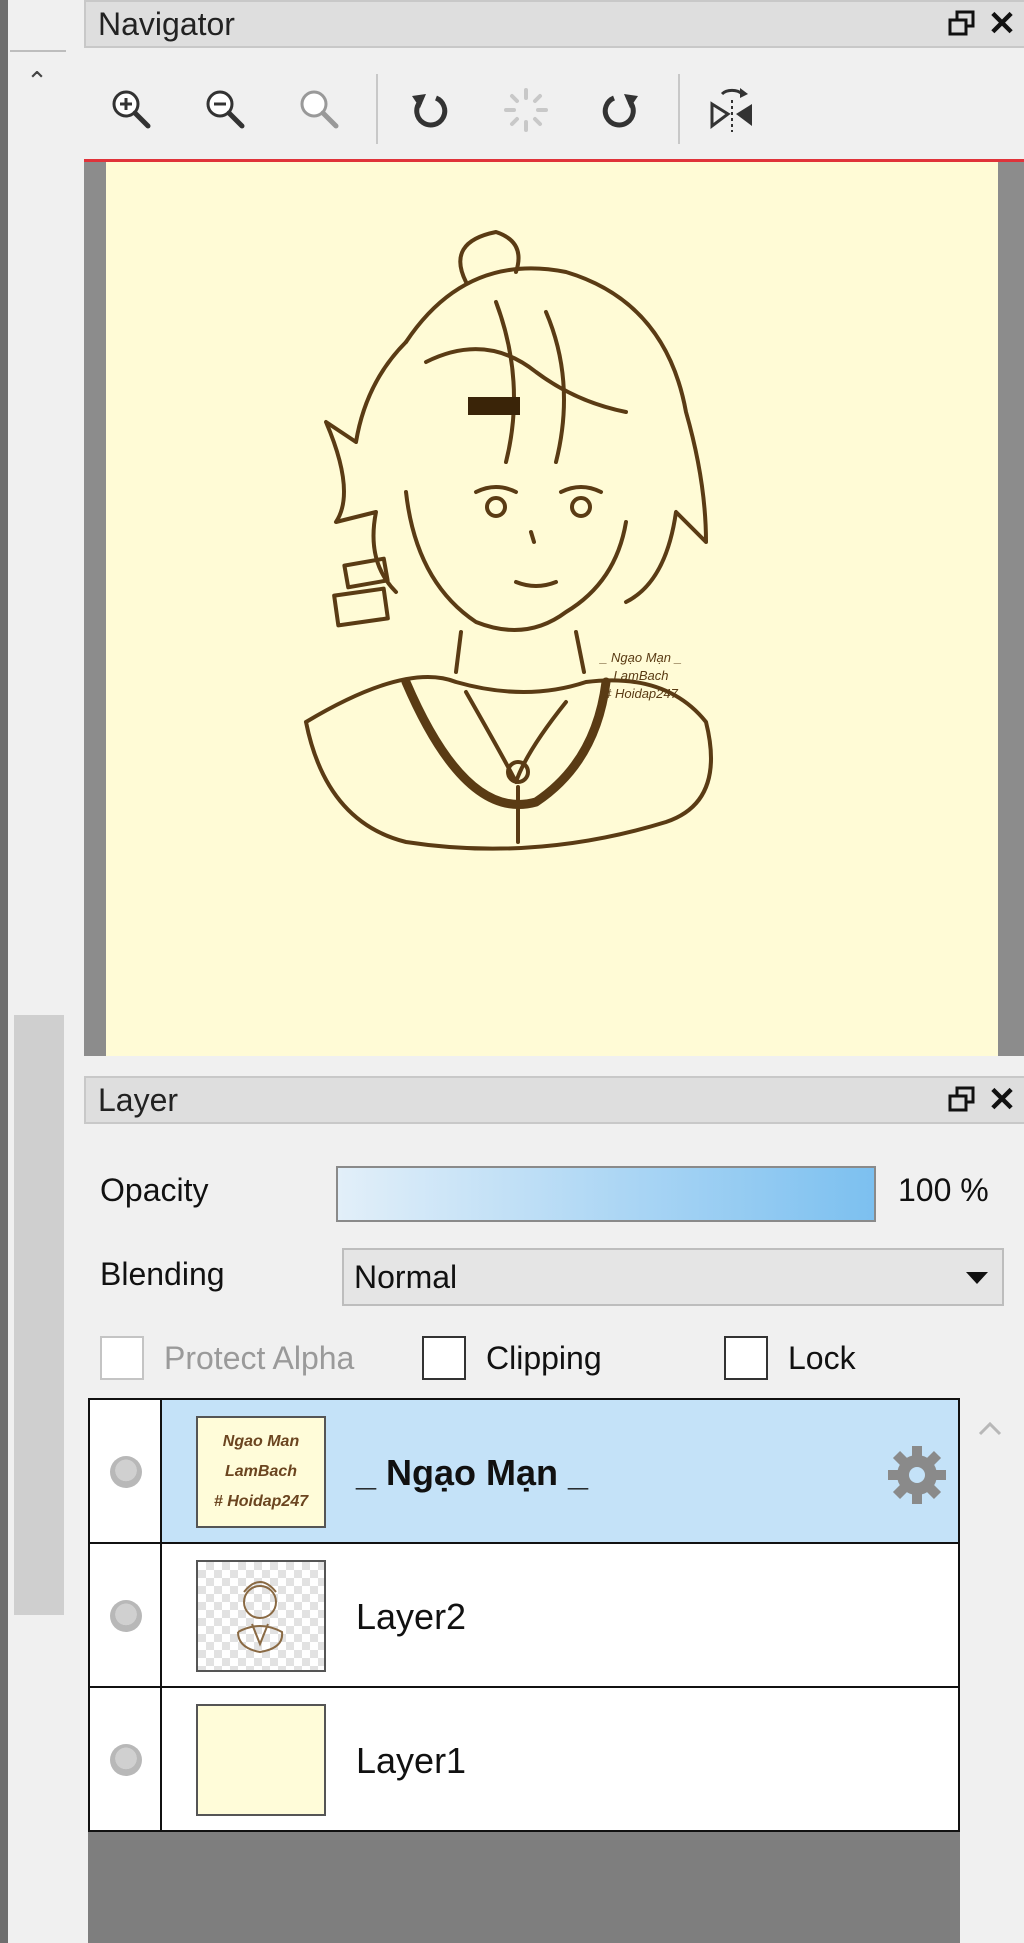  Describe the element at coordinates (444, 1358) in the screenshot. I see `clipping-checkbox` at that location.